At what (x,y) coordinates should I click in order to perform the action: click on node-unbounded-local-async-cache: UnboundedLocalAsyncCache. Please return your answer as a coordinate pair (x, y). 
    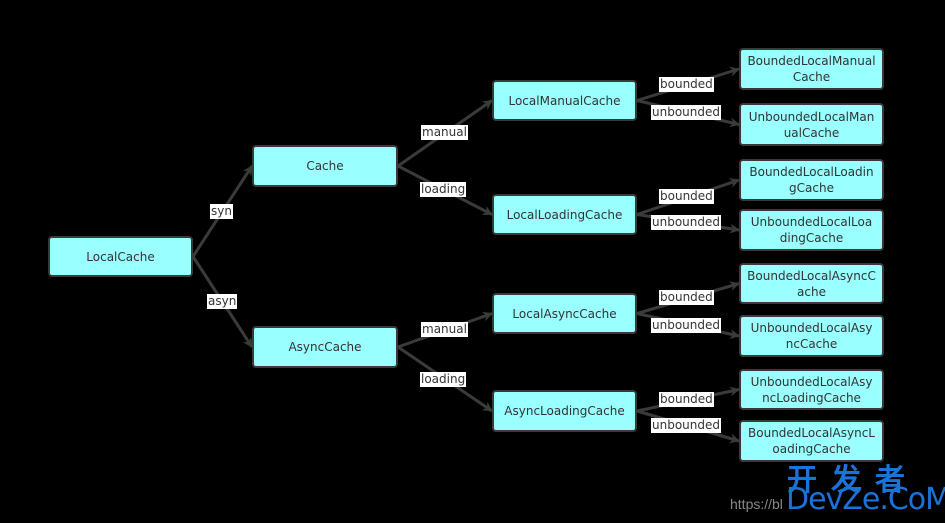
    Looking at the image, I should click on (811, 336).